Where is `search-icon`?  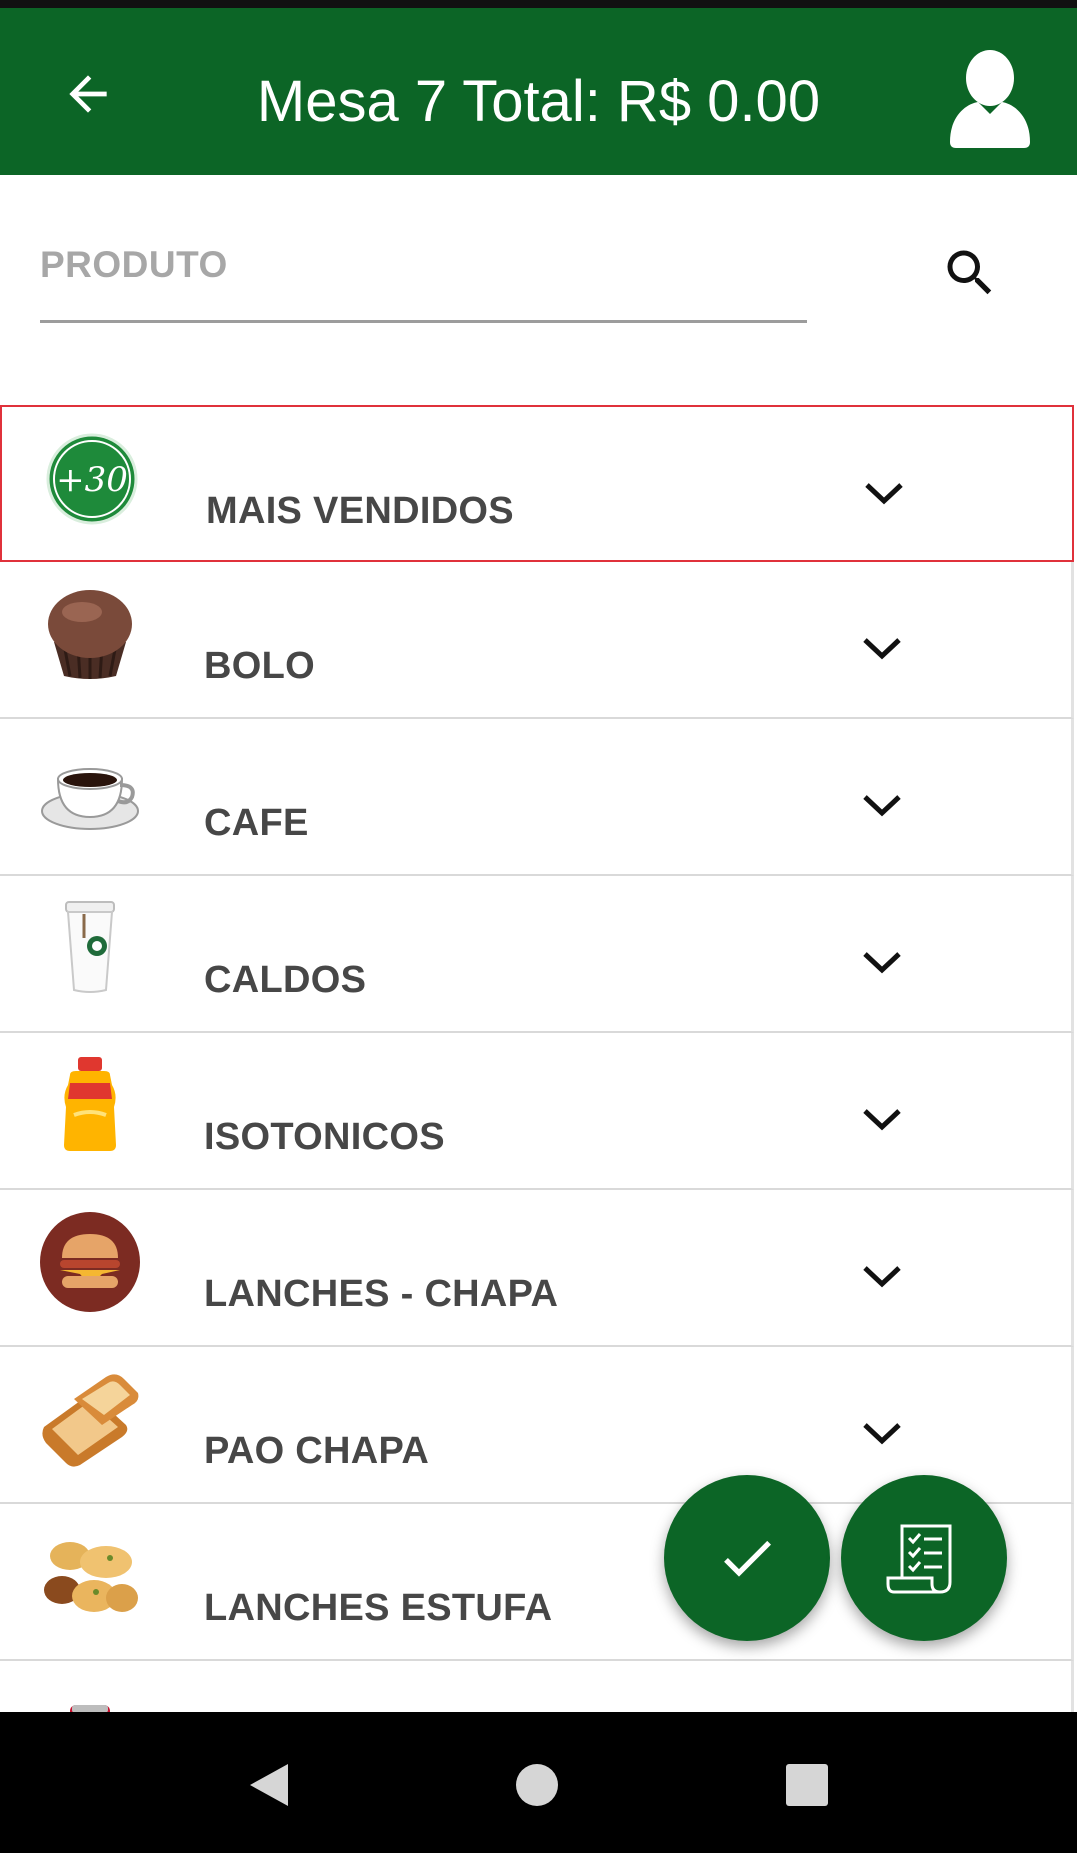 search-icon is located at coordinates (969, 272).